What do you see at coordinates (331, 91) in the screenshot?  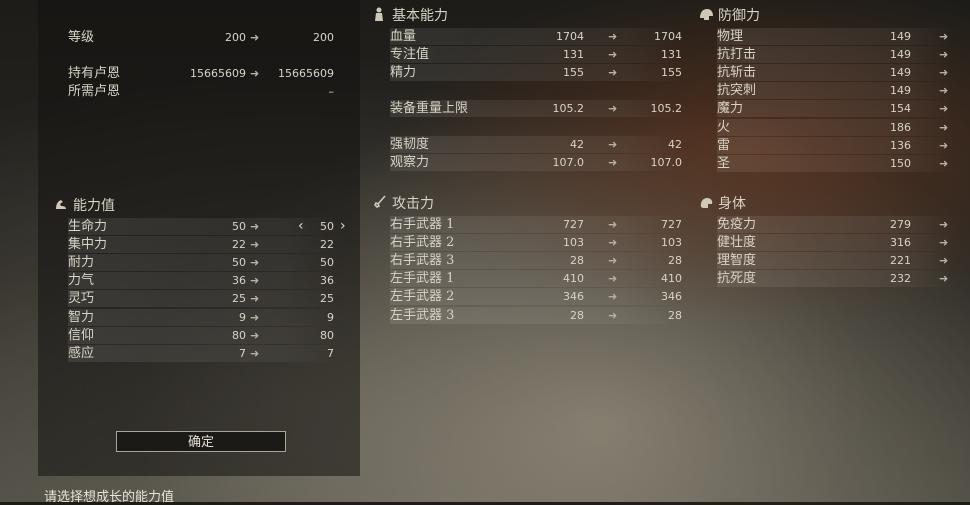 I see `runes-needed-next: –` at bounding box center [331, 91].